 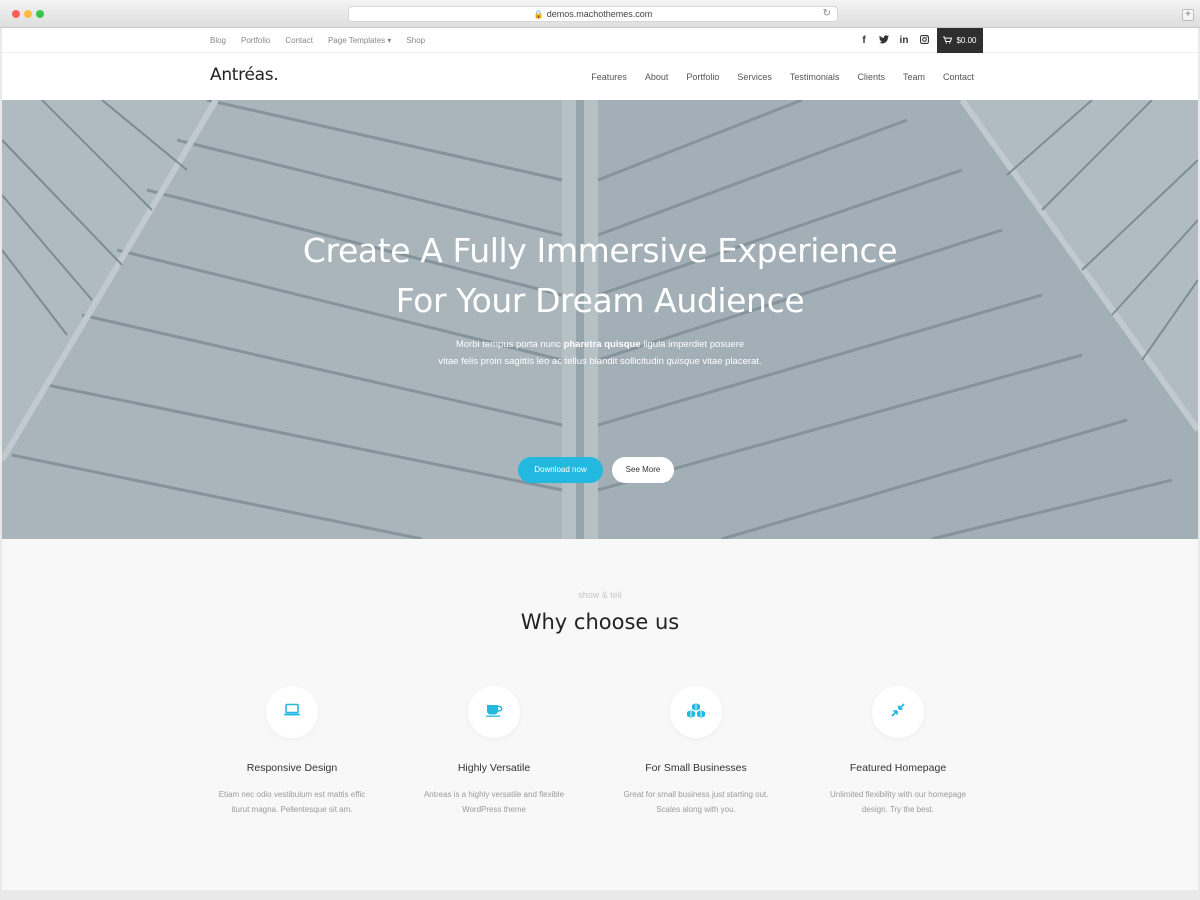 What do you see at coordinates (494, 809) in the screenshot?
I see `feature-description-line: WordPress theme` at bounding box center [494, 809].